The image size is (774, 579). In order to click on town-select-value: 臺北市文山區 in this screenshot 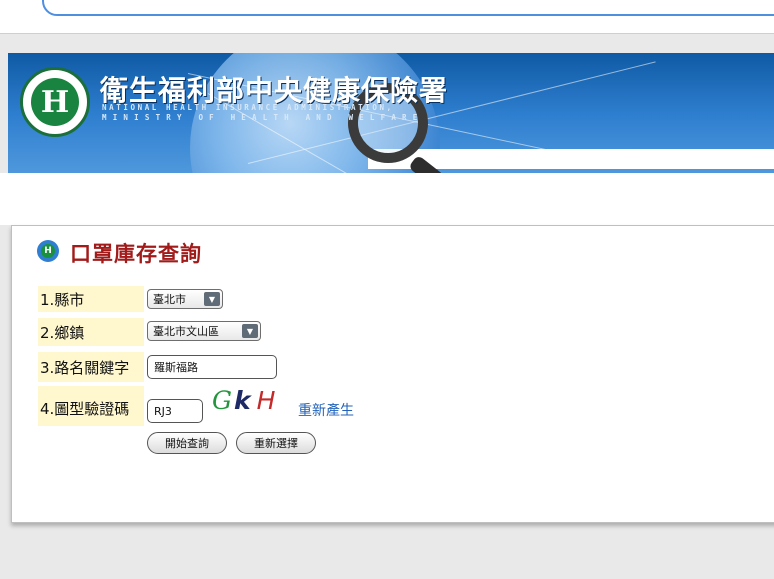, I will do `click(186, 331)`.